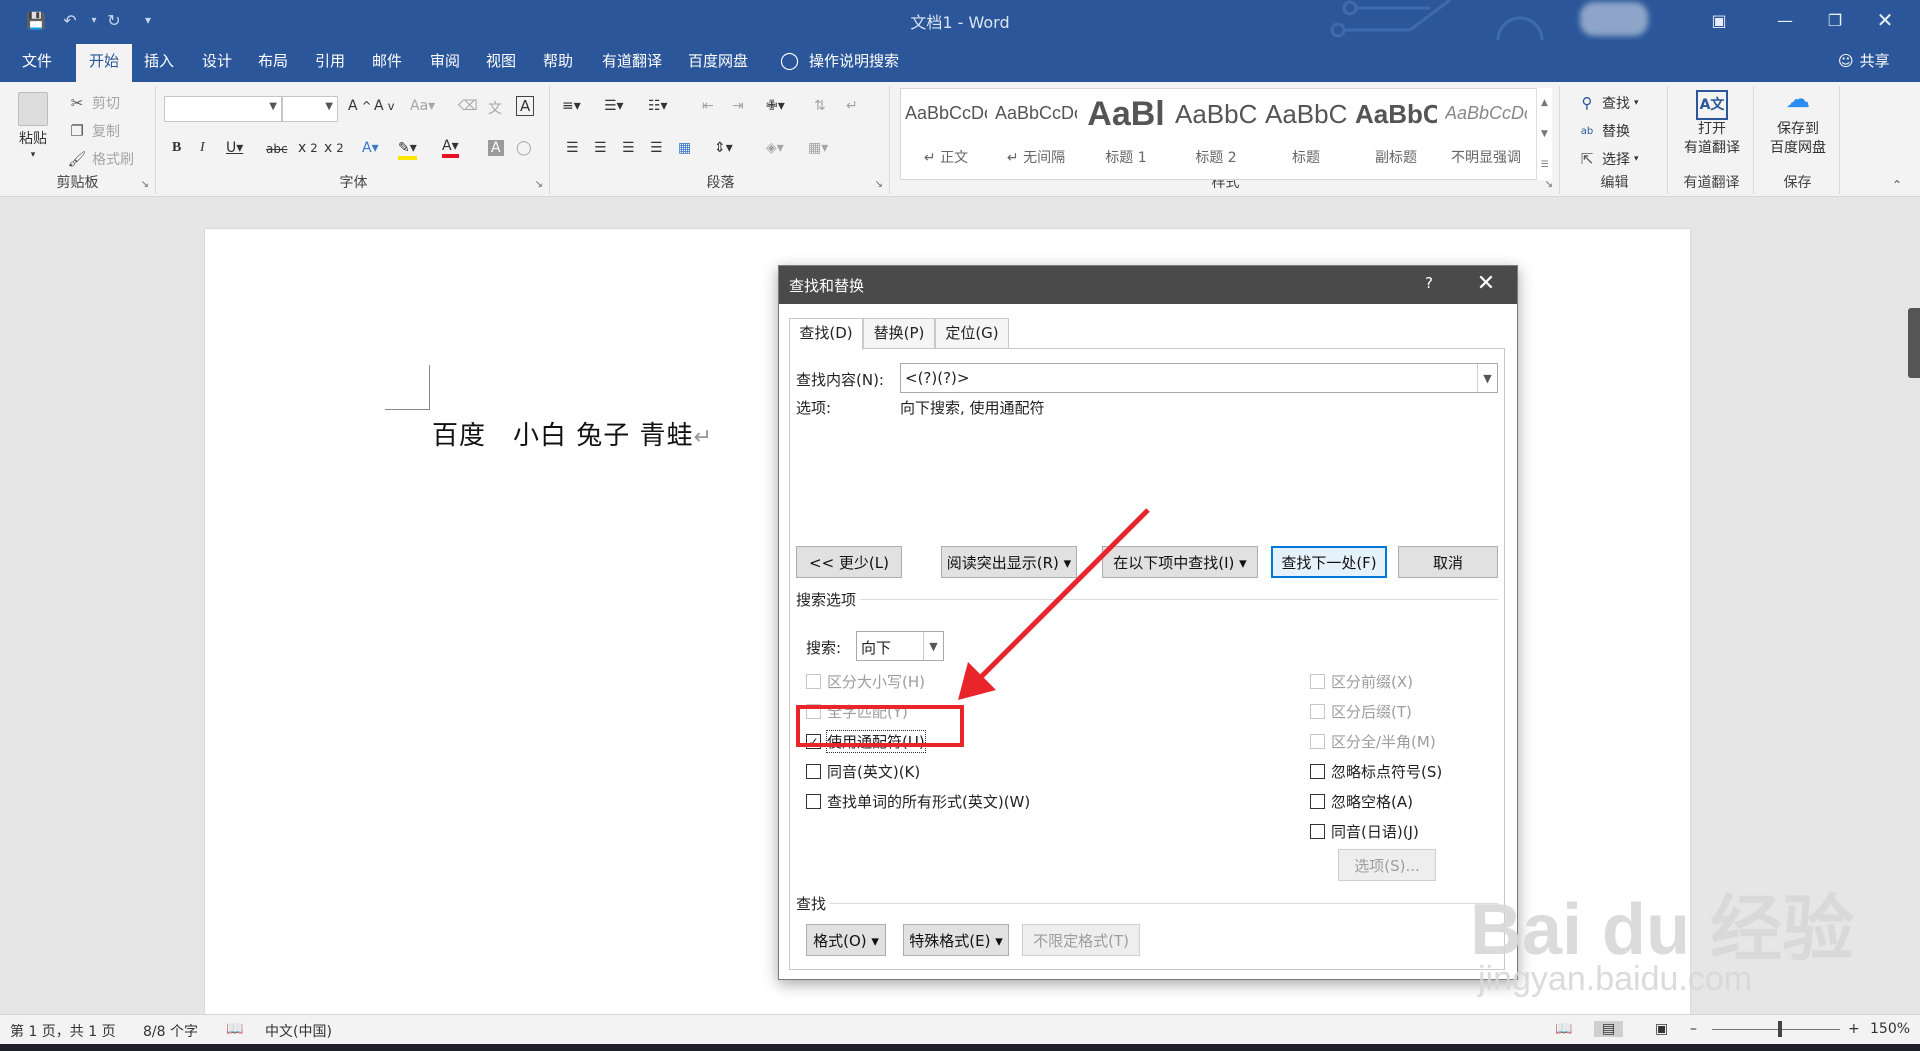 The image size is (1920, 1051). I want to click on underline-icon: U▾, so click(234, 148).